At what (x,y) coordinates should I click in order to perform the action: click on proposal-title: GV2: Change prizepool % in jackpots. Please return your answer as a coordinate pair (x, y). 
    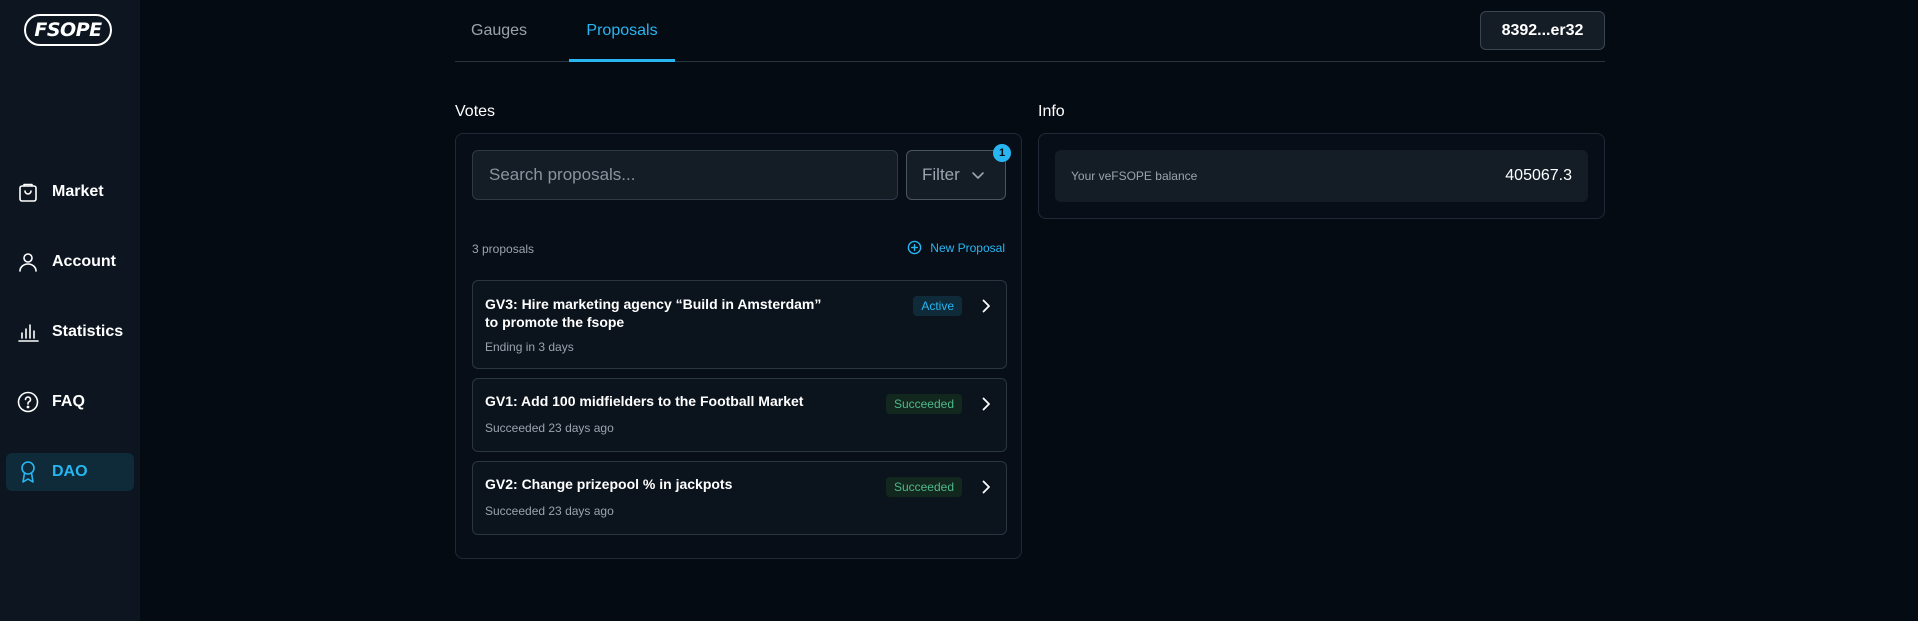
    Looking at the image, I should click on (609, 484).